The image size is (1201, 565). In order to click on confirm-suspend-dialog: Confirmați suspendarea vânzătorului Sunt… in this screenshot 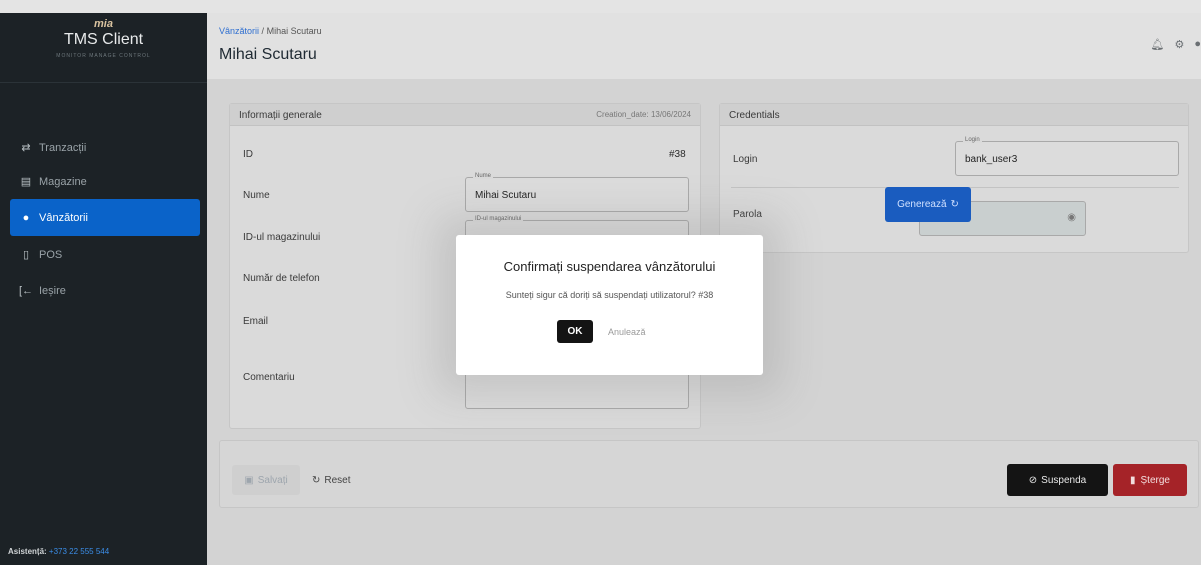, I will do `click(609, 305)`.